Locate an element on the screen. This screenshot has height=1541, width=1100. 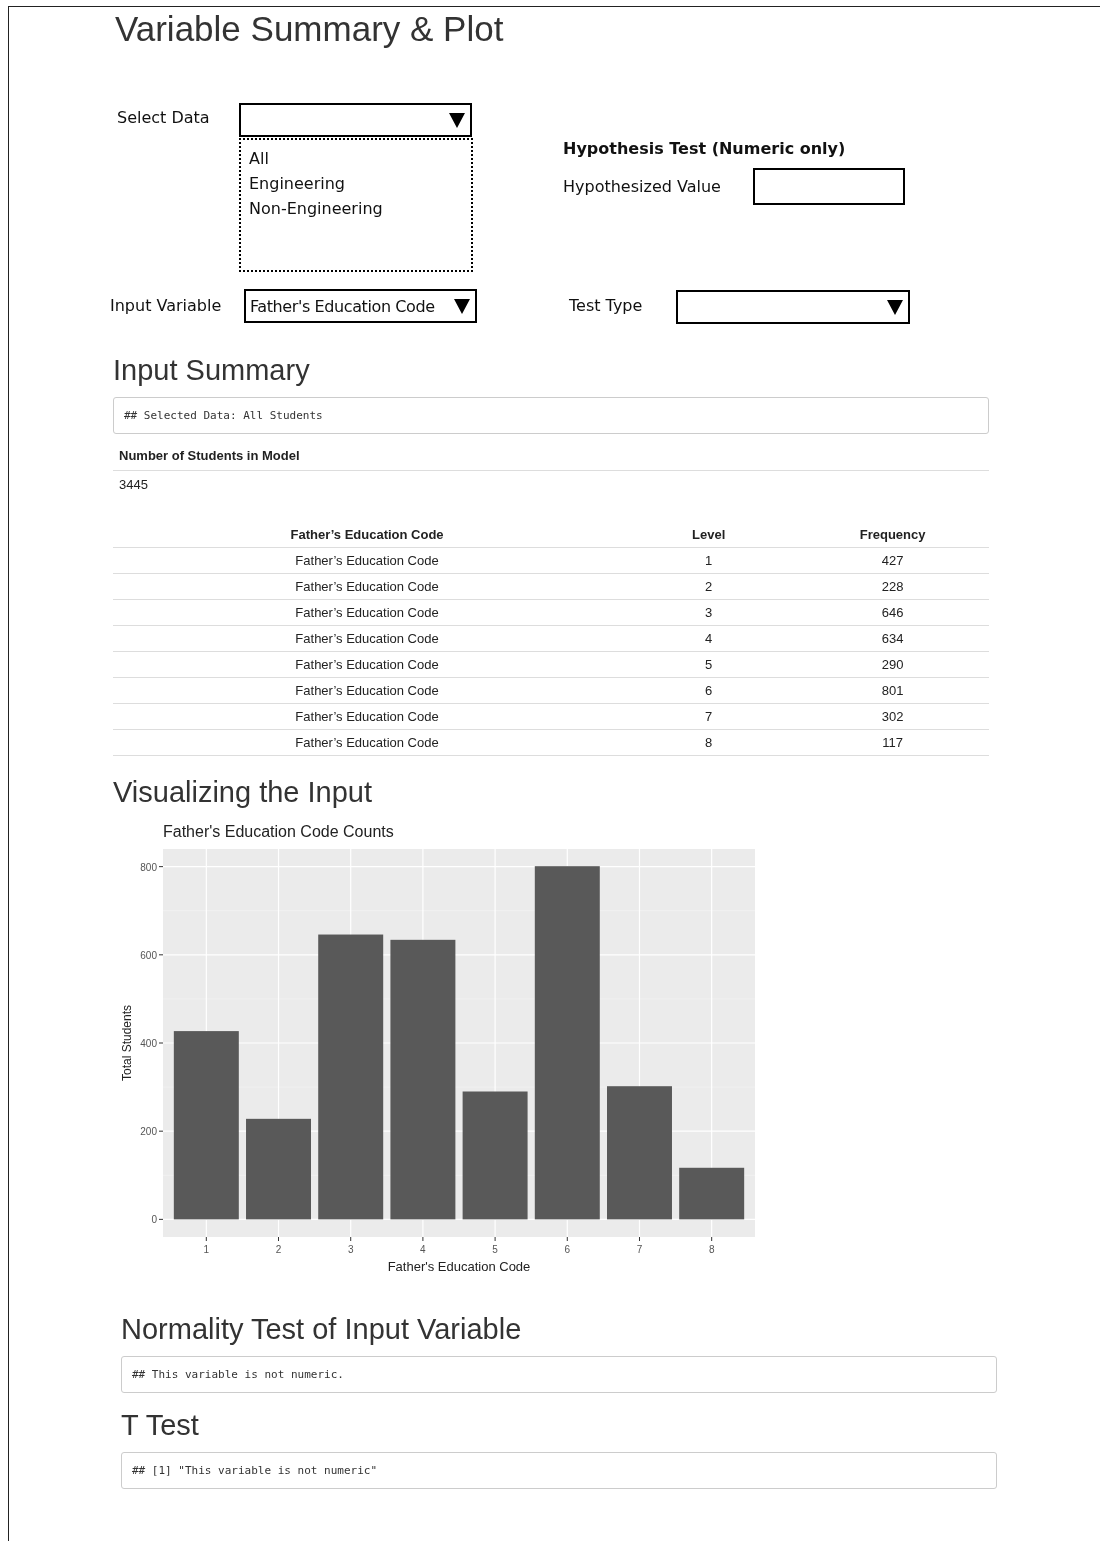
x-tick-label: 3 is located at coordinates (350, 1249).